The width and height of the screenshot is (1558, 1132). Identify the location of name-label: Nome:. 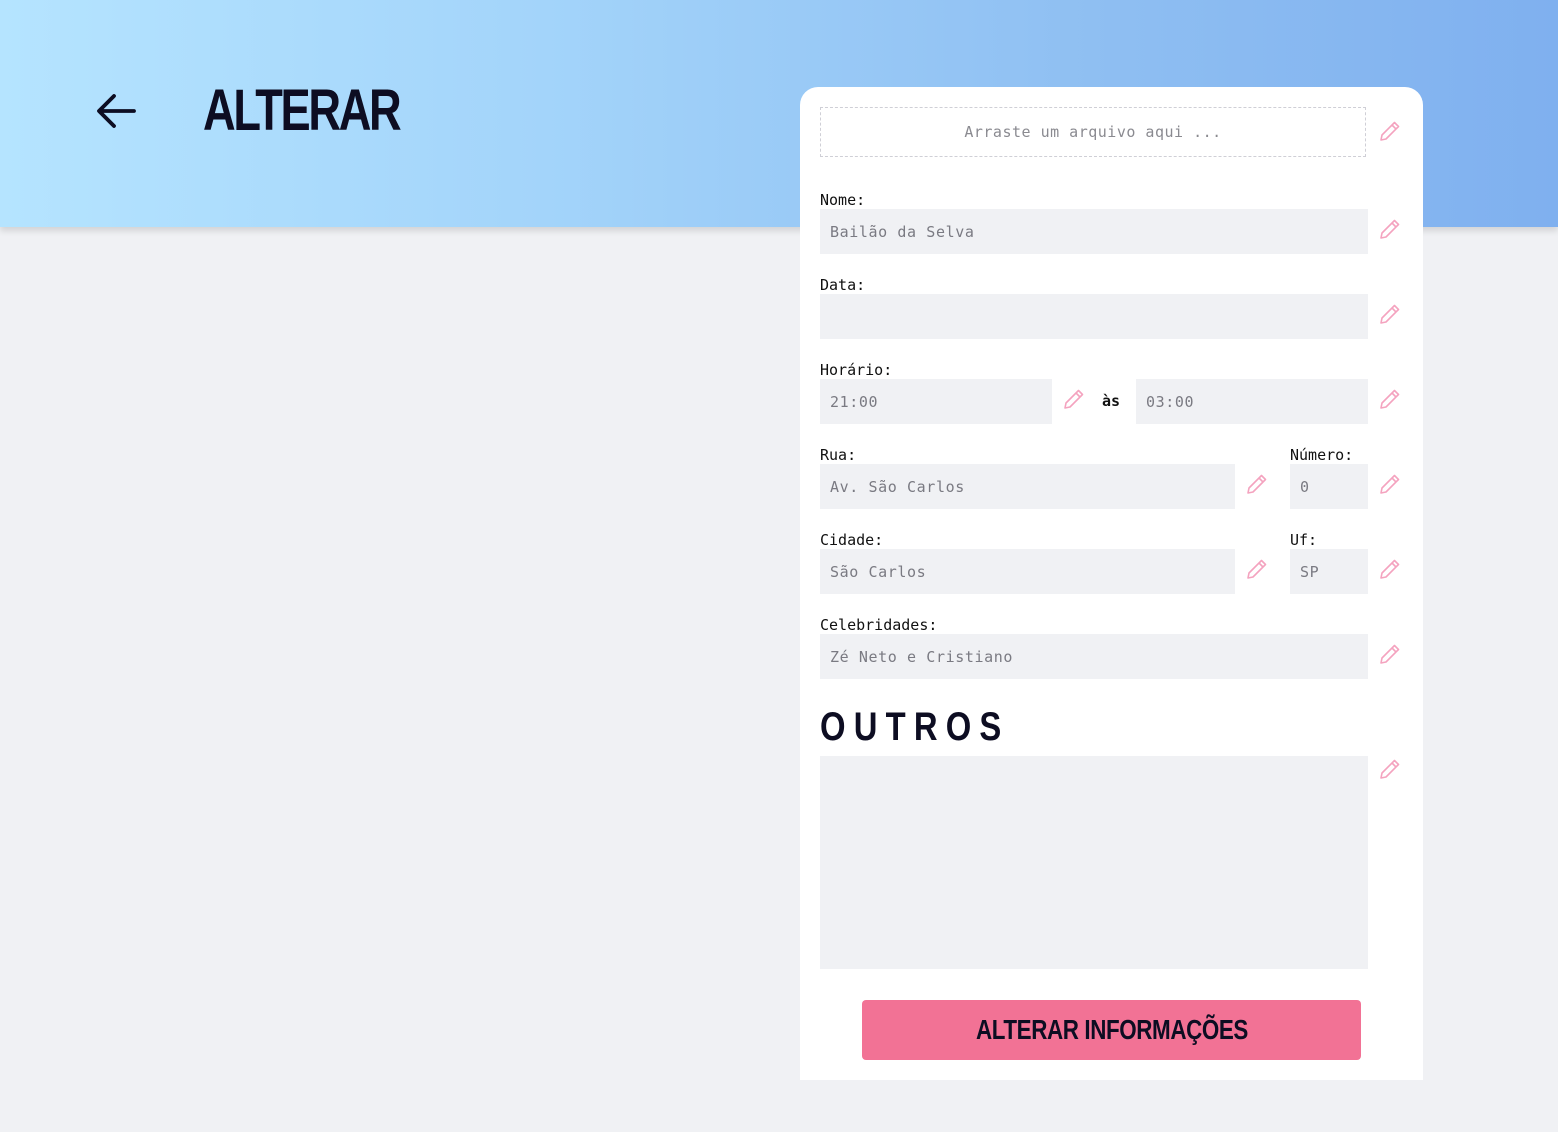
(843, 200).